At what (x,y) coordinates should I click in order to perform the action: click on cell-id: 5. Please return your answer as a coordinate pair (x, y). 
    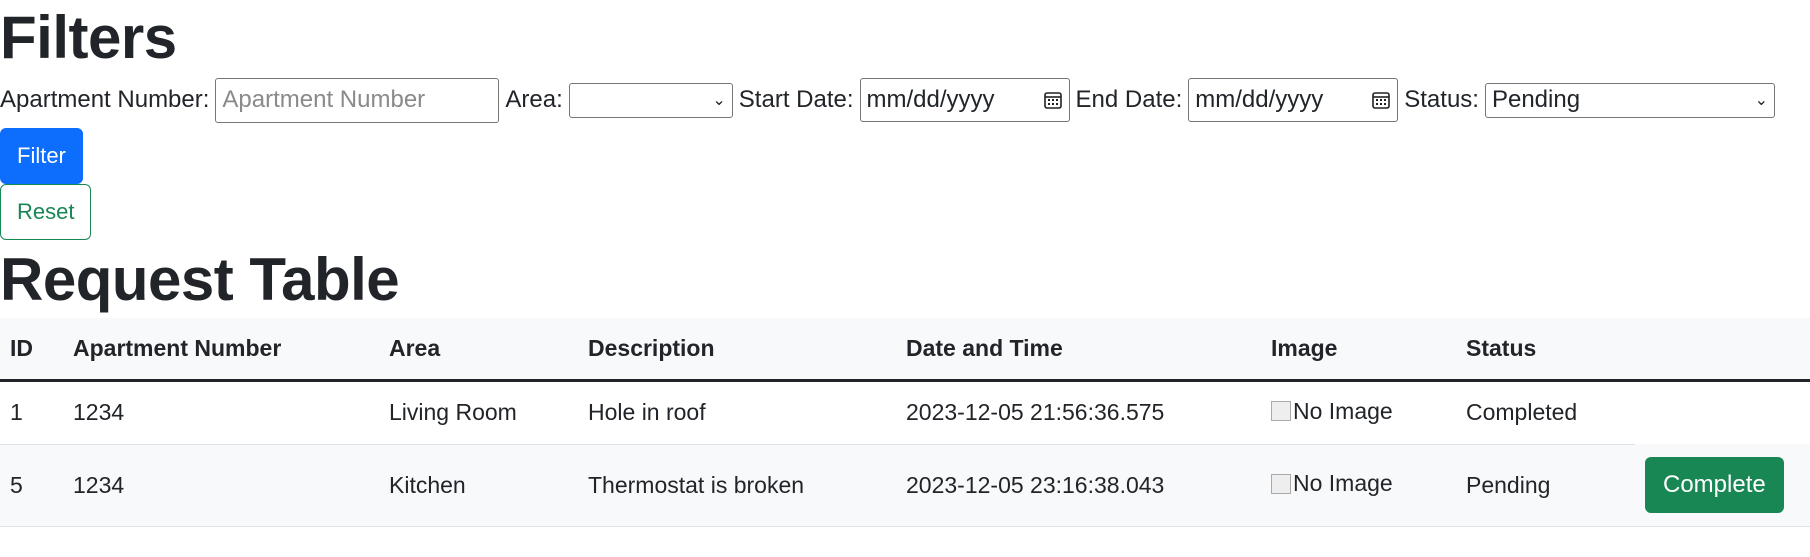
    Looking at the image, I should click on (31, 485).